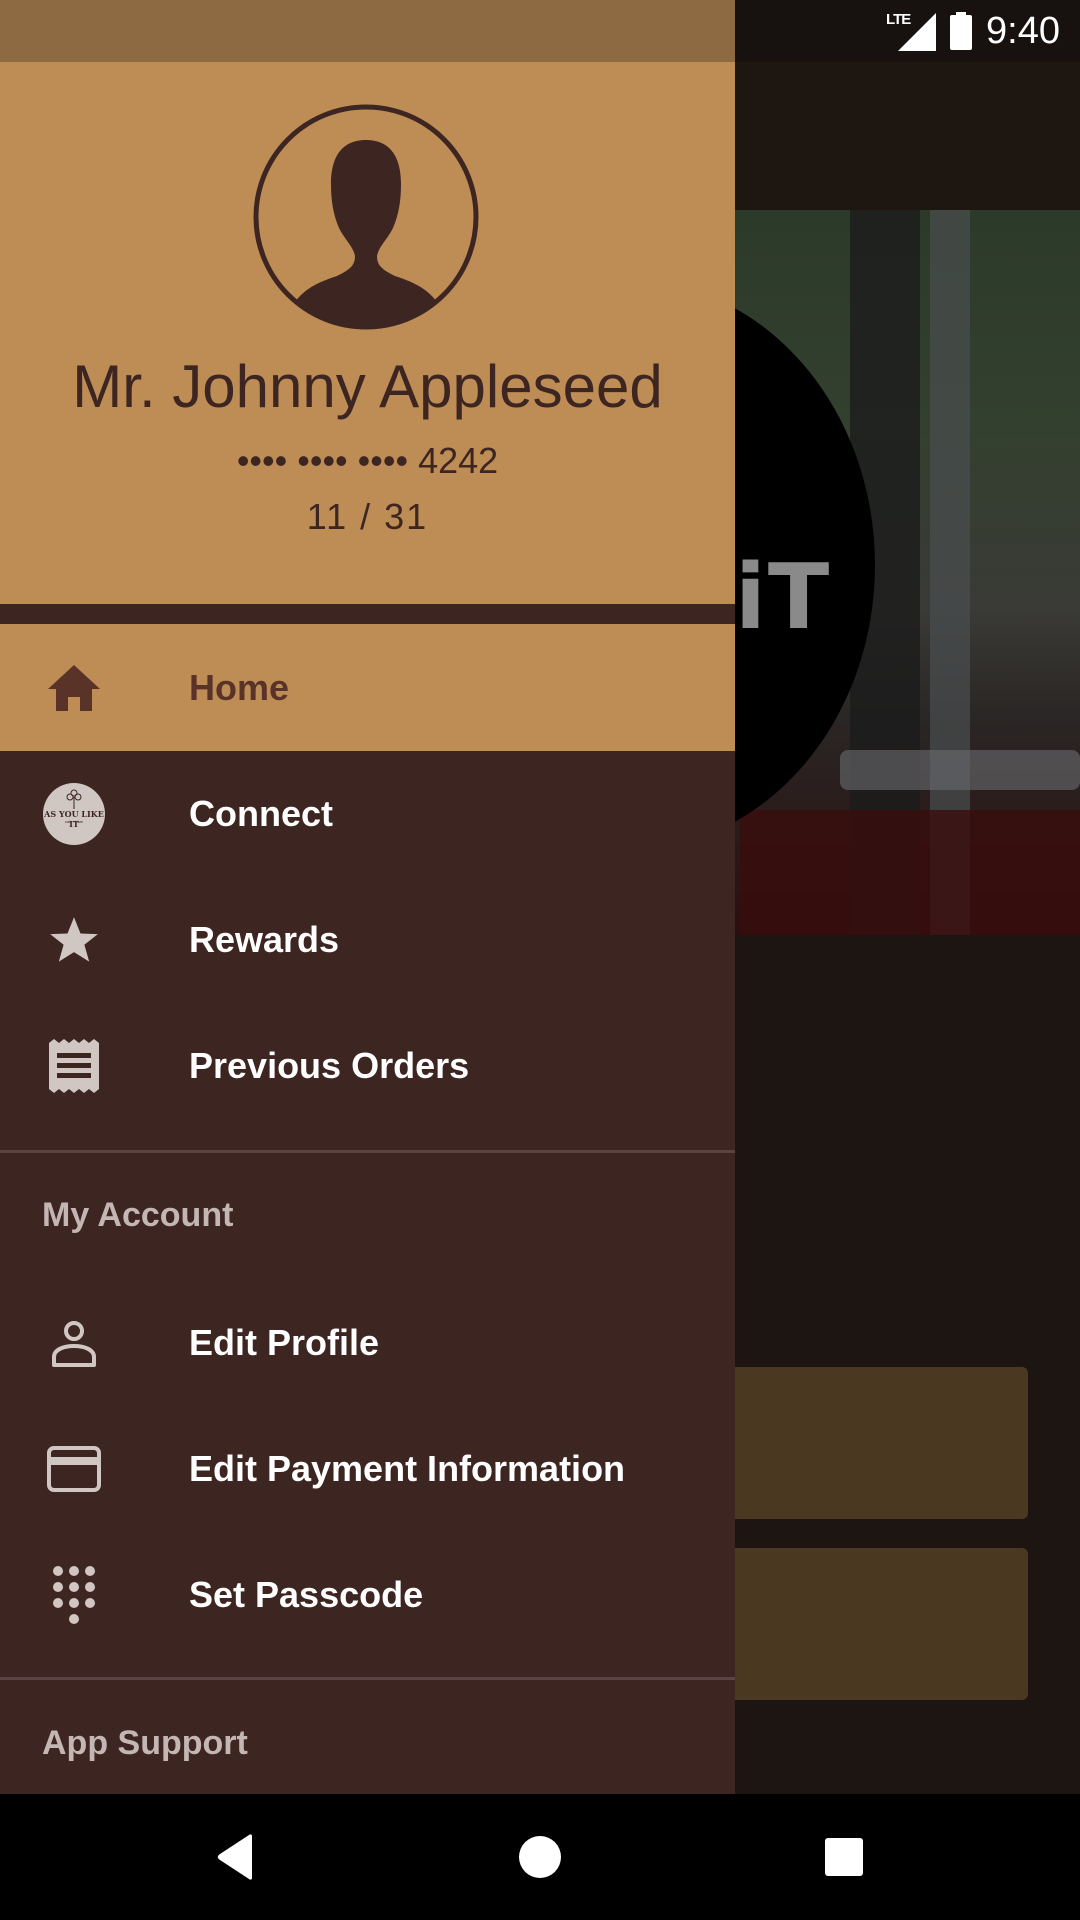 The image size is (1080, 1920). I want to click on card-number-masked: •••• •••• •••• 4242, so click(367, 460).